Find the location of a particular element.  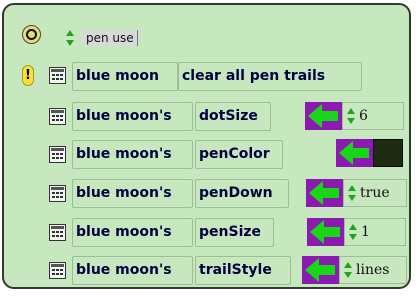

value-text: lines is located at coordinates (373, 270).